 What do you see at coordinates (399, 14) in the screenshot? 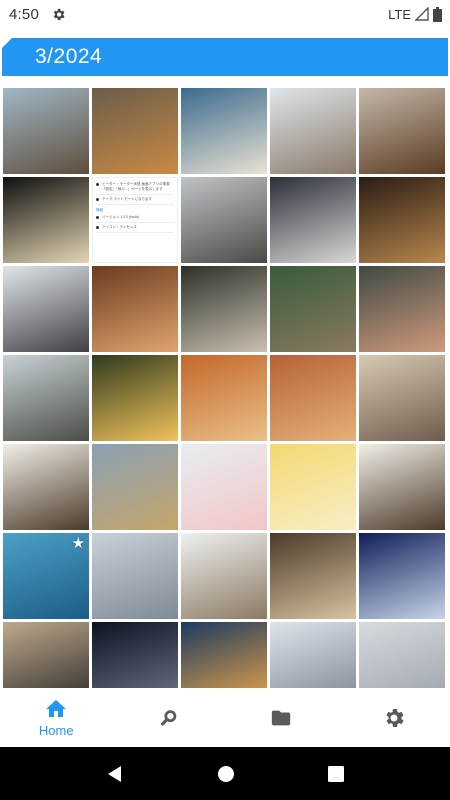
I see `network-type: LTE` at bounding box center [399, 14].